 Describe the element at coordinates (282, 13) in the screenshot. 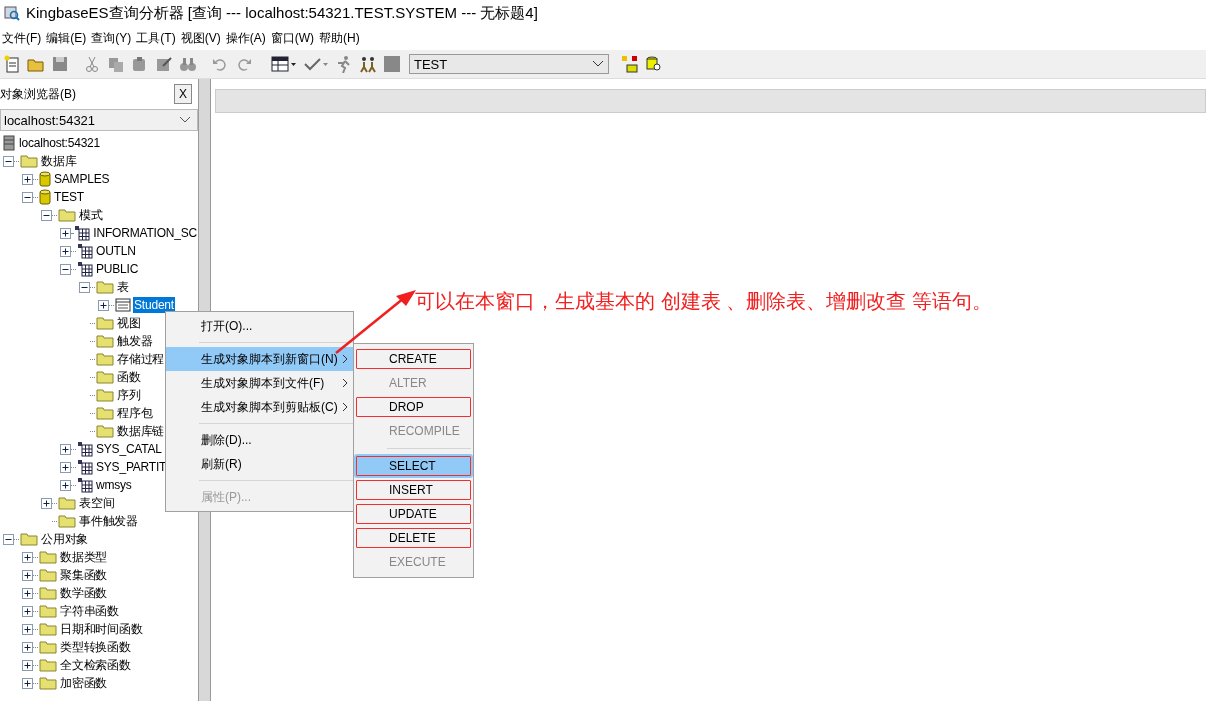

I see `window-title: KingbaseES查询分析器 [查询 --- localhost:54321.TEST.SYSTEM --- 无标题4]` at that location.